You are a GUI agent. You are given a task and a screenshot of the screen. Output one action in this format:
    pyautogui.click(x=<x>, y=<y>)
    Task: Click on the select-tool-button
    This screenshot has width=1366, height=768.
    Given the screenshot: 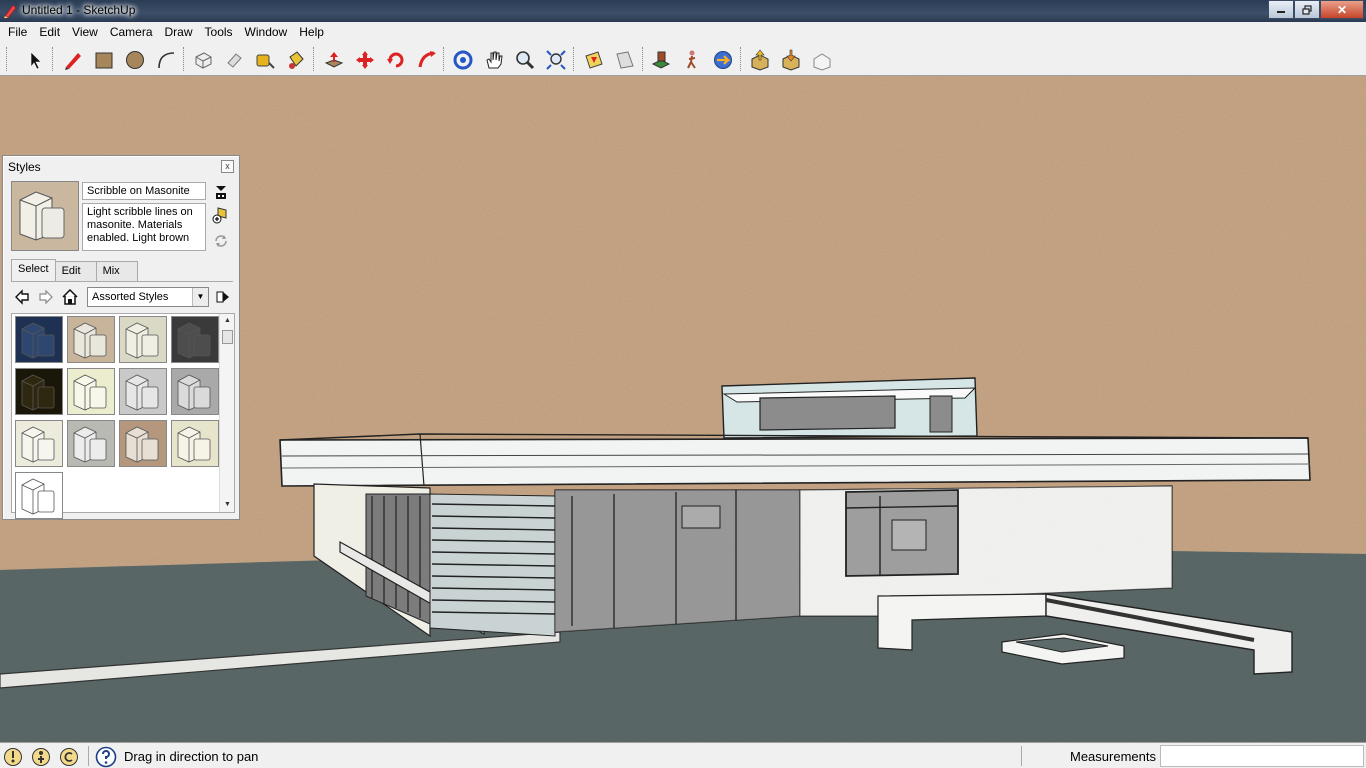 What is the action you would take?
    pyautogui.click(x=35, y=60)
    